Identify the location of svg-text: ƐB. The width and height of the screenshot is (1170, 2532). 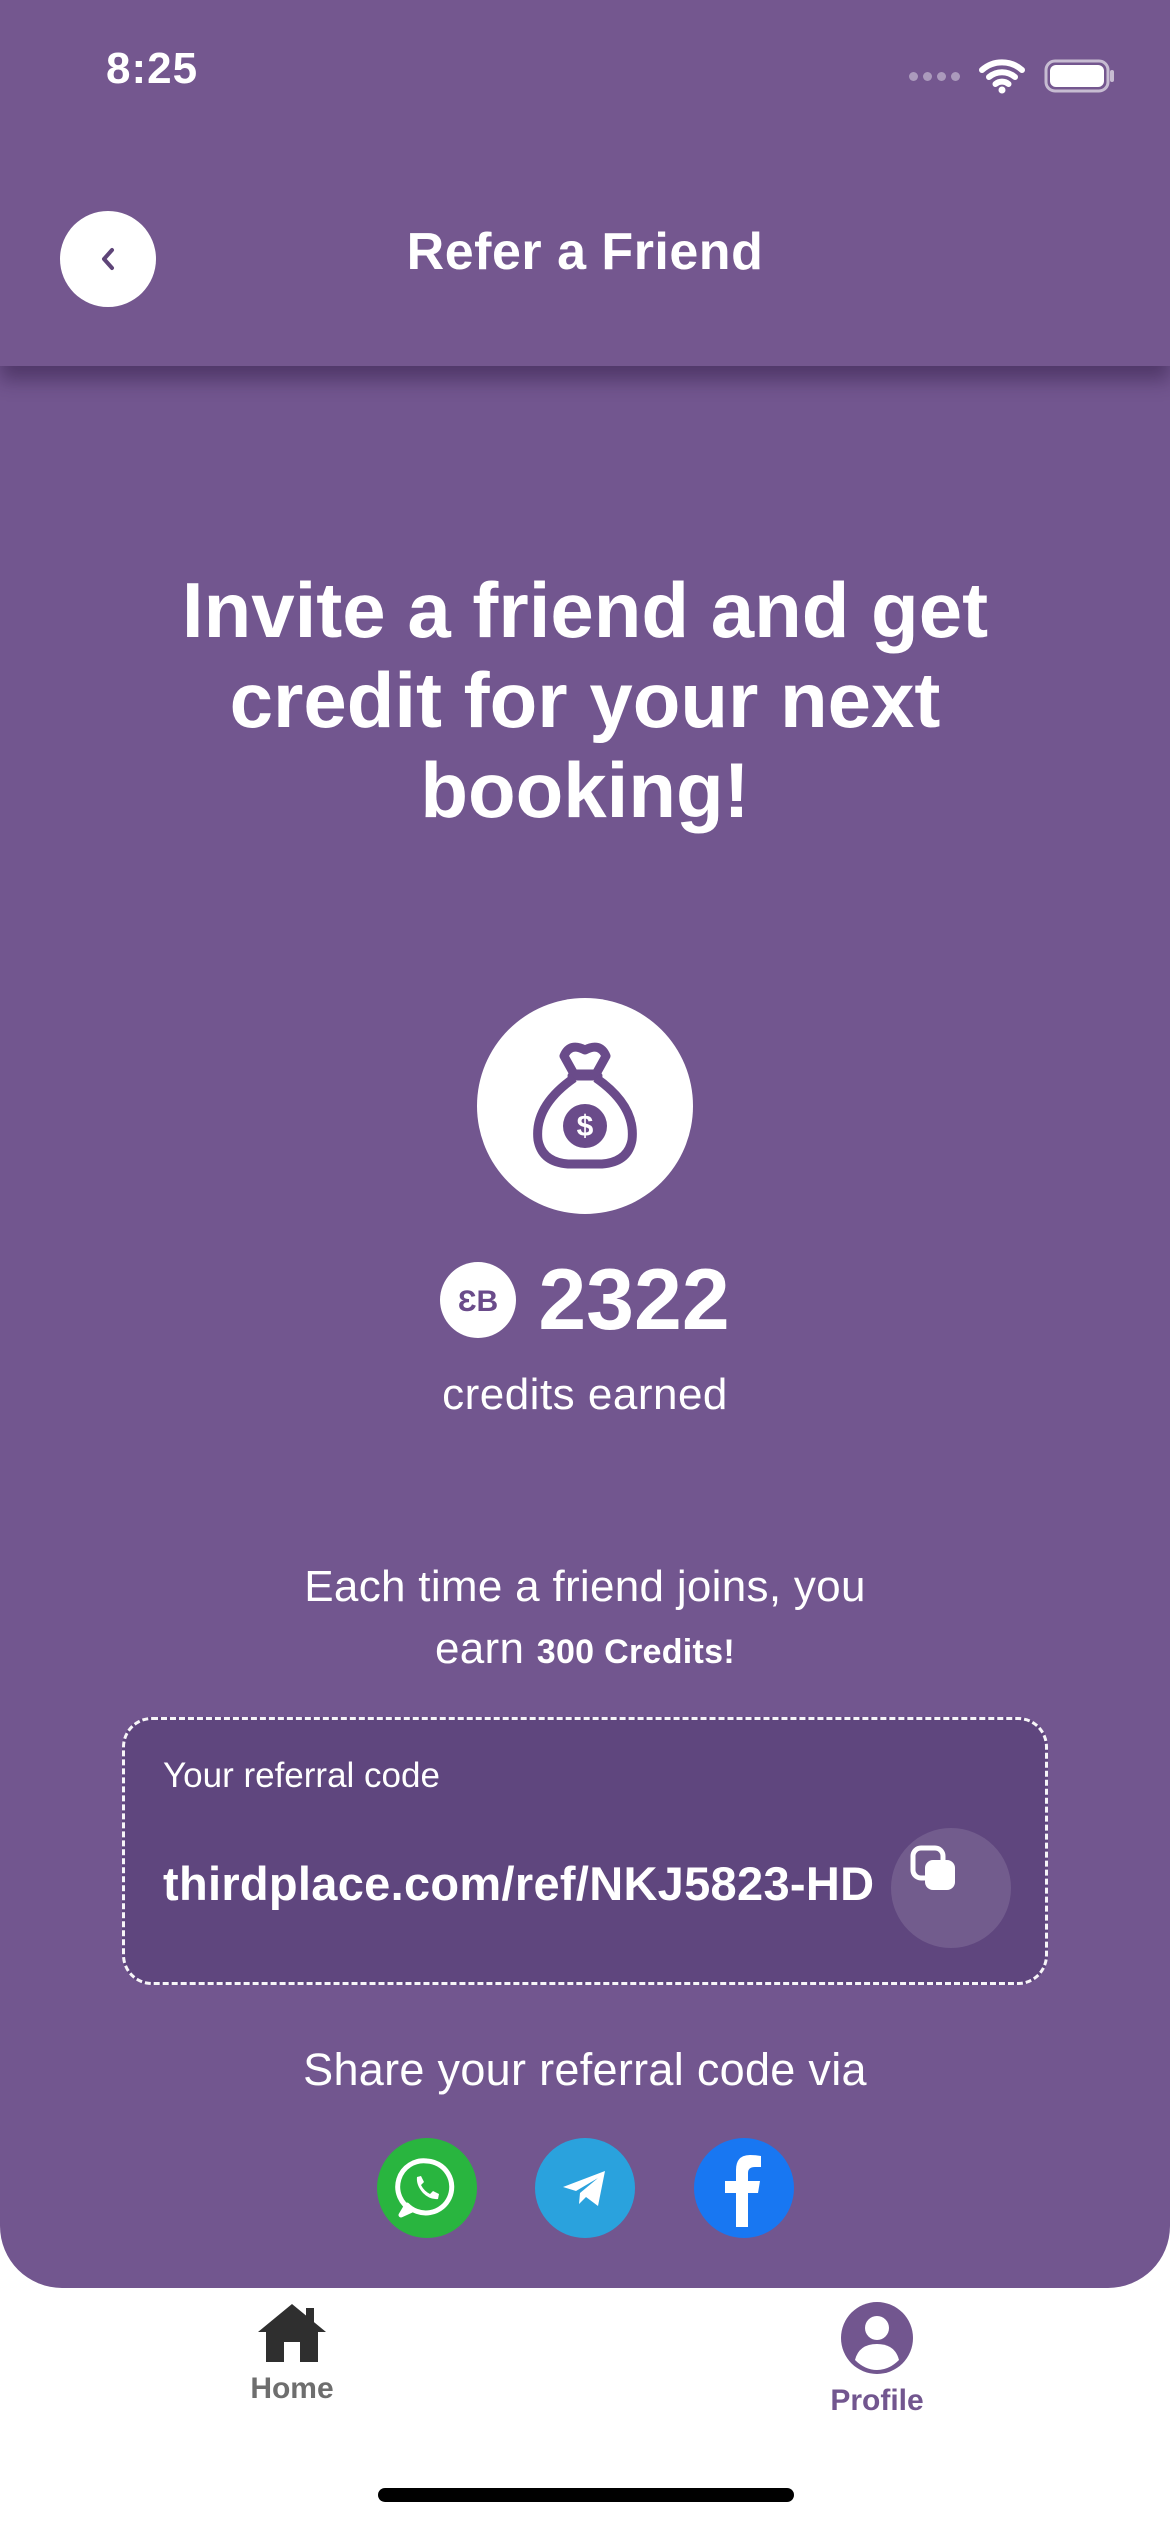
(478, 1301).